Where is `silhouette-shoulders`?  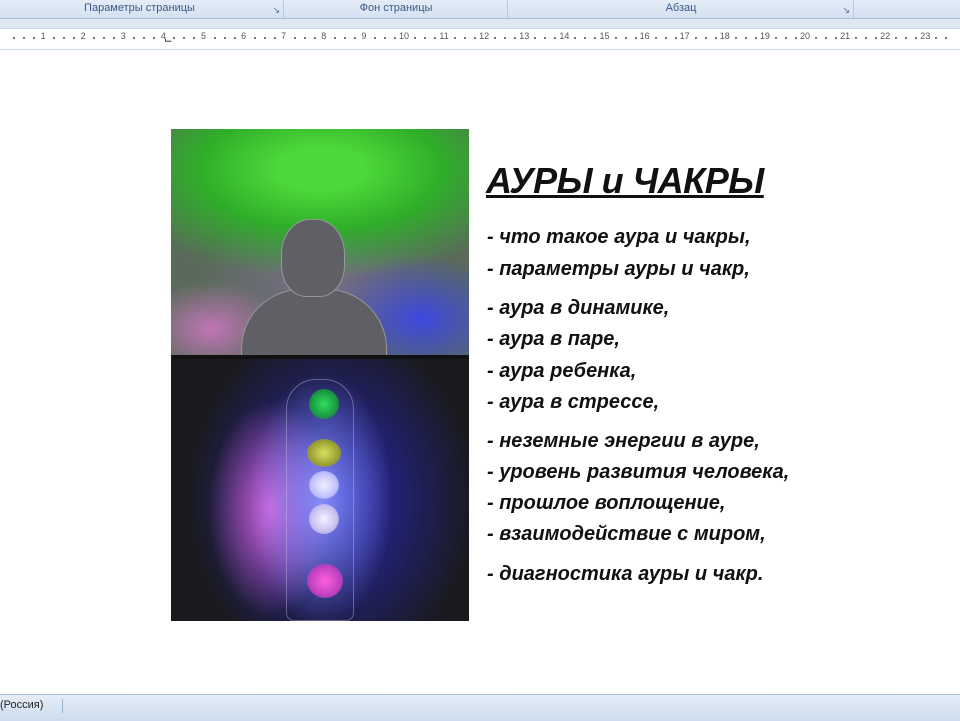
silhouette-shoulders is located at coordinates (314, 322).